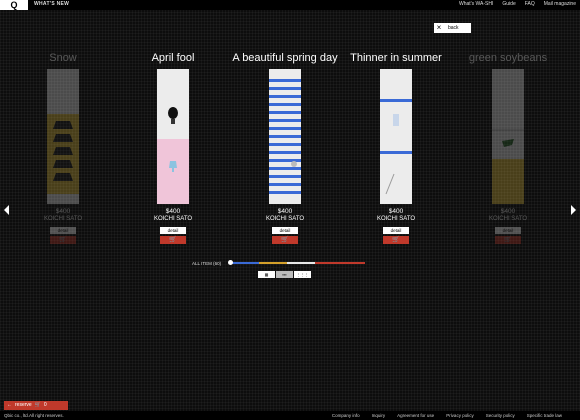 This screenshot has width=580, height=420. I want to click on footer-link-trade-law: Specific trade law, so click(544, 415).